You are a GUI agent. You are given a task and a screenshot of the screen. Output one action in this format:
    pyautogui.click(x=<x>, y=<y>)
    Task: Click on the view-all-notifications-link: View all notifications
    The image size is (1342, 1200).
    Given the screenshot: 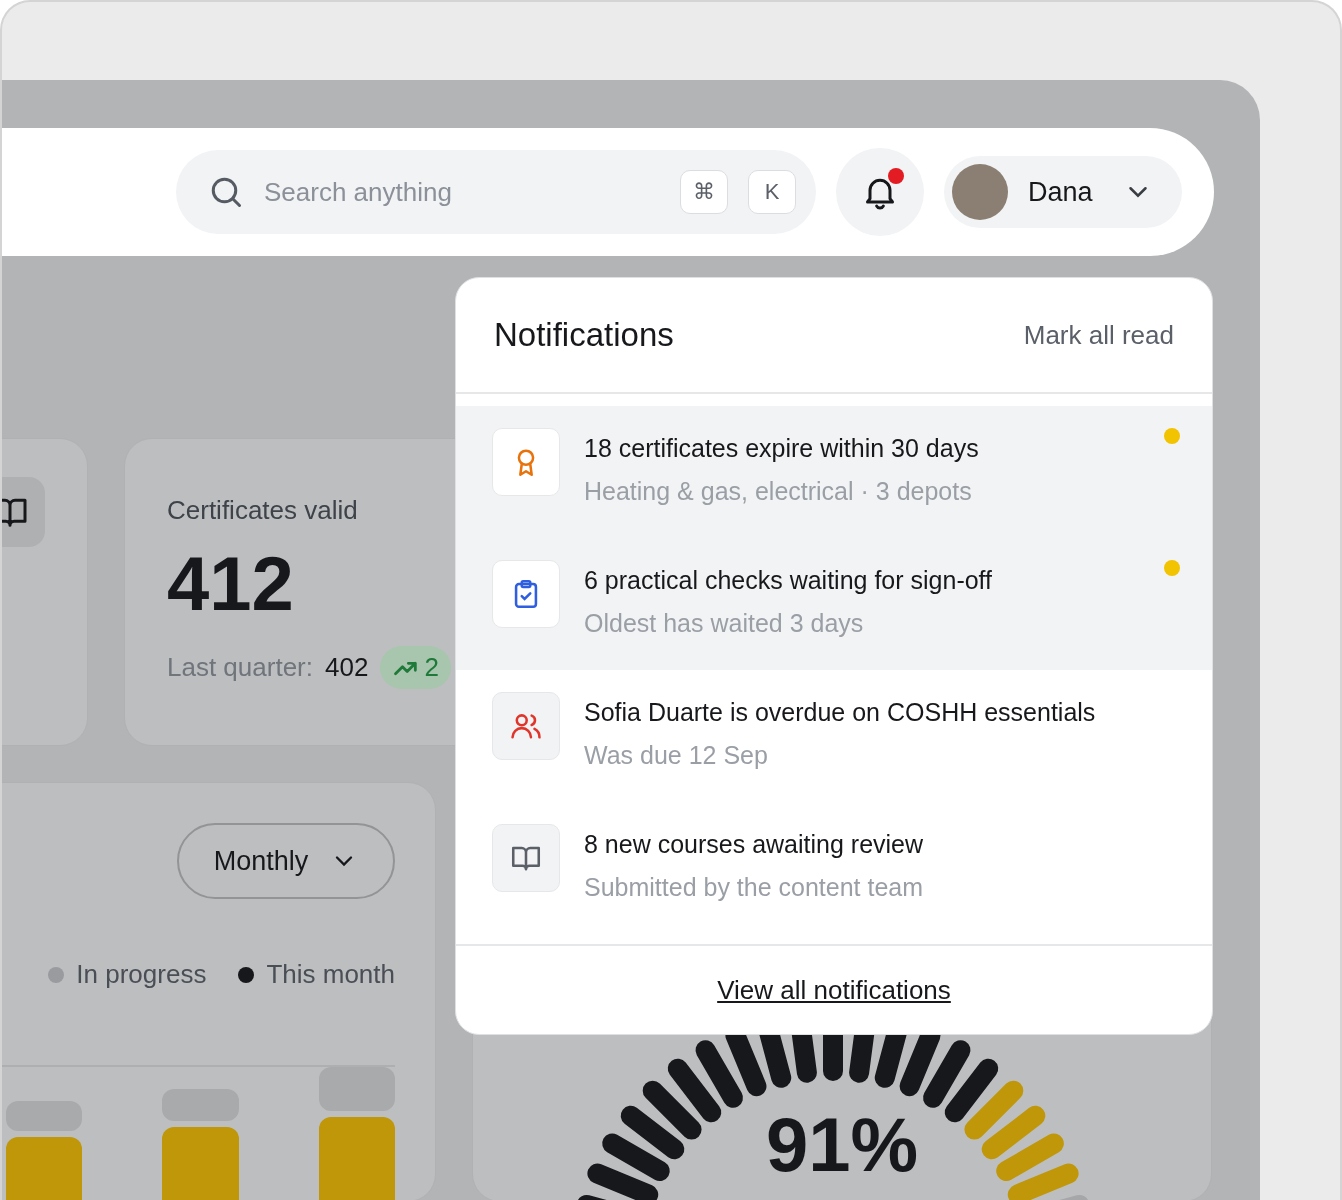 What is the action you would take?
    pyautogui.click(x=834, y=990)
    